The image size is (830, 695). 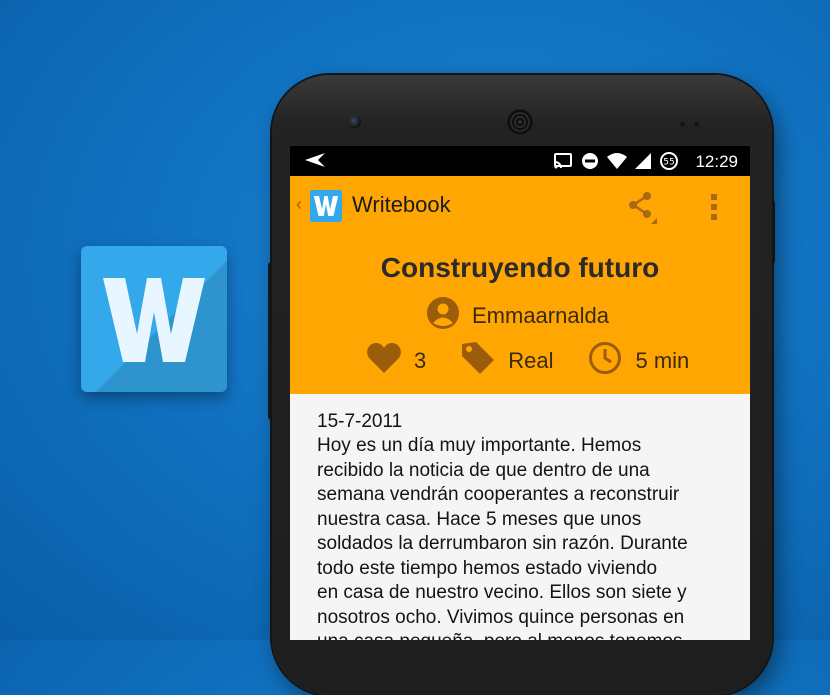 I want to click on status-bar: 55 12:29, so click(x=520, y=161).